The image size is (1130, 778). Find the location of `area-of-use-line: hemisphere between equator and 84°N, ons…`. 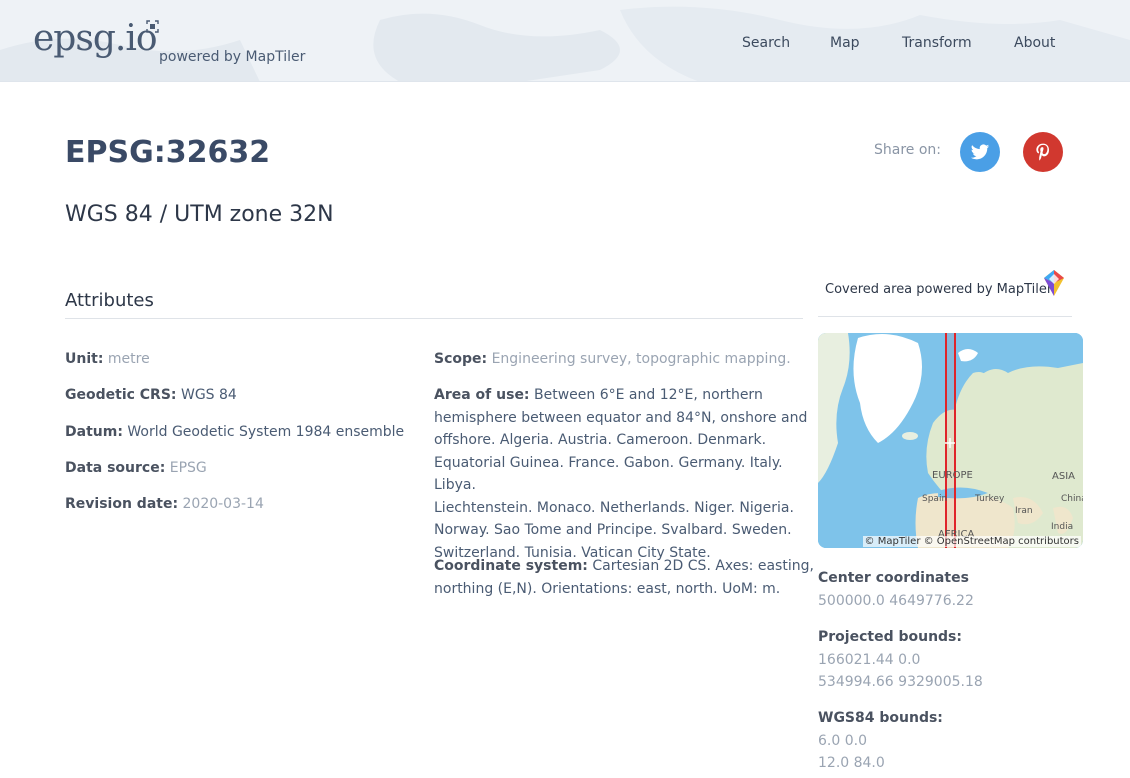

area-of-use-line: hemisphere between equator and 84°N, ons… is located at coordinates (621, 417).